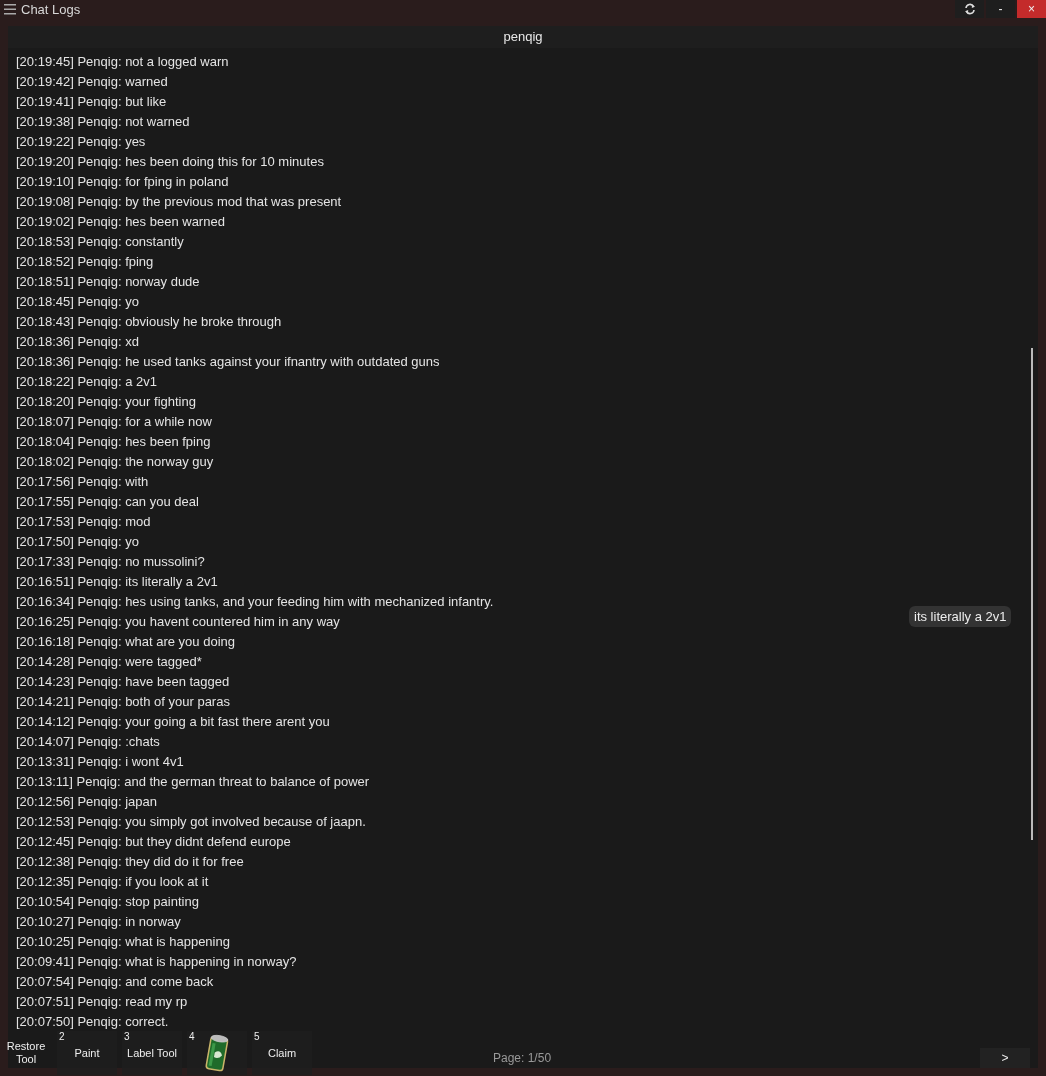 This screenshot has width=1046, height=1076. What do you see at coordinates (102, 1002) in the screenshot?
I see `chat-message: [20:07:51] Penqig: read my rp` at bounding box center [102, 1002].